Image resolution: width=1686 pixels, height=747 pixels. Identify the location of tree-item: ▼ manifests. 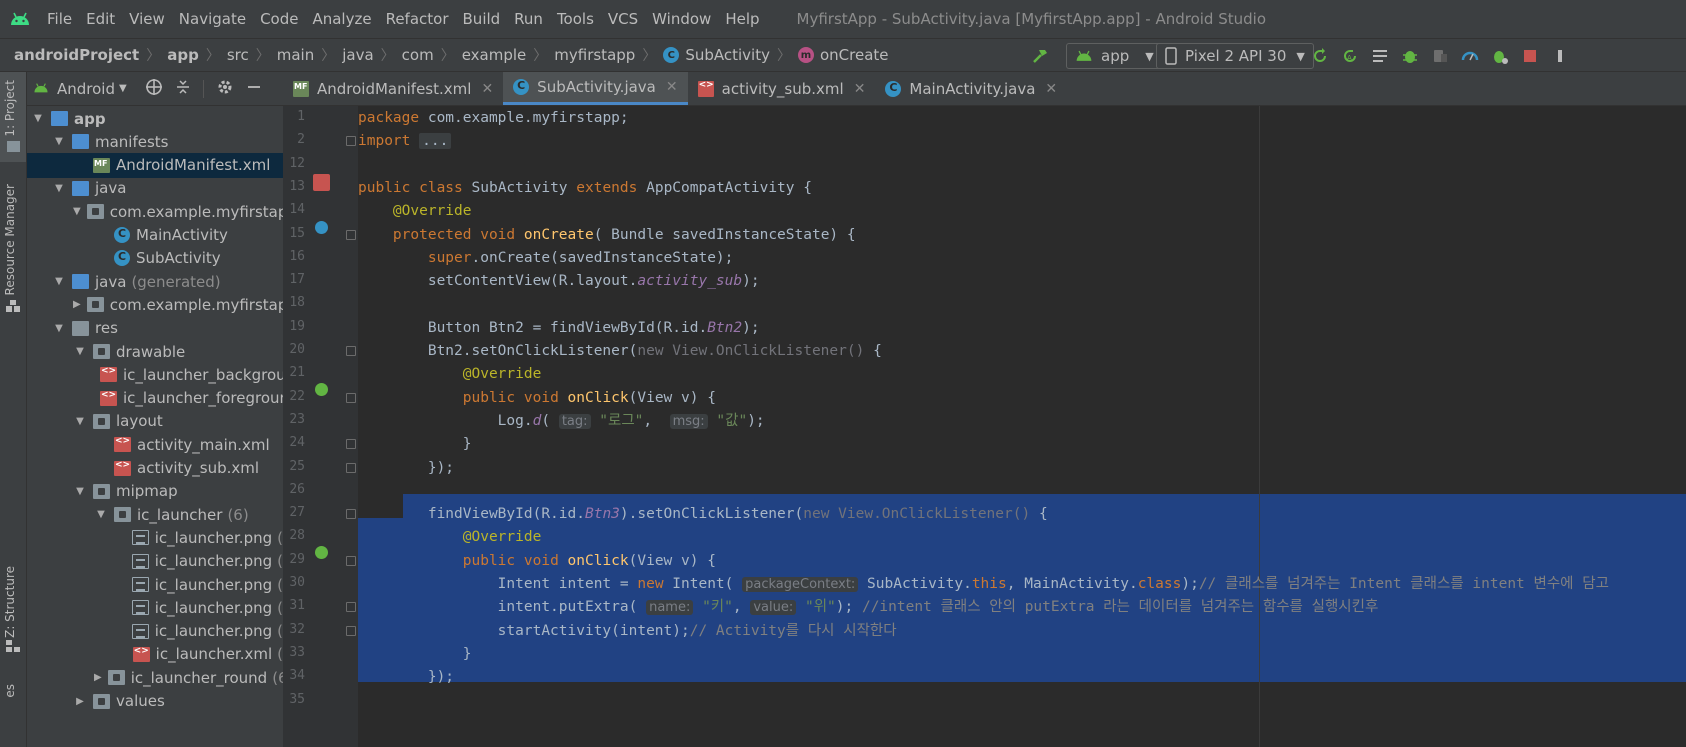
(155, 141).